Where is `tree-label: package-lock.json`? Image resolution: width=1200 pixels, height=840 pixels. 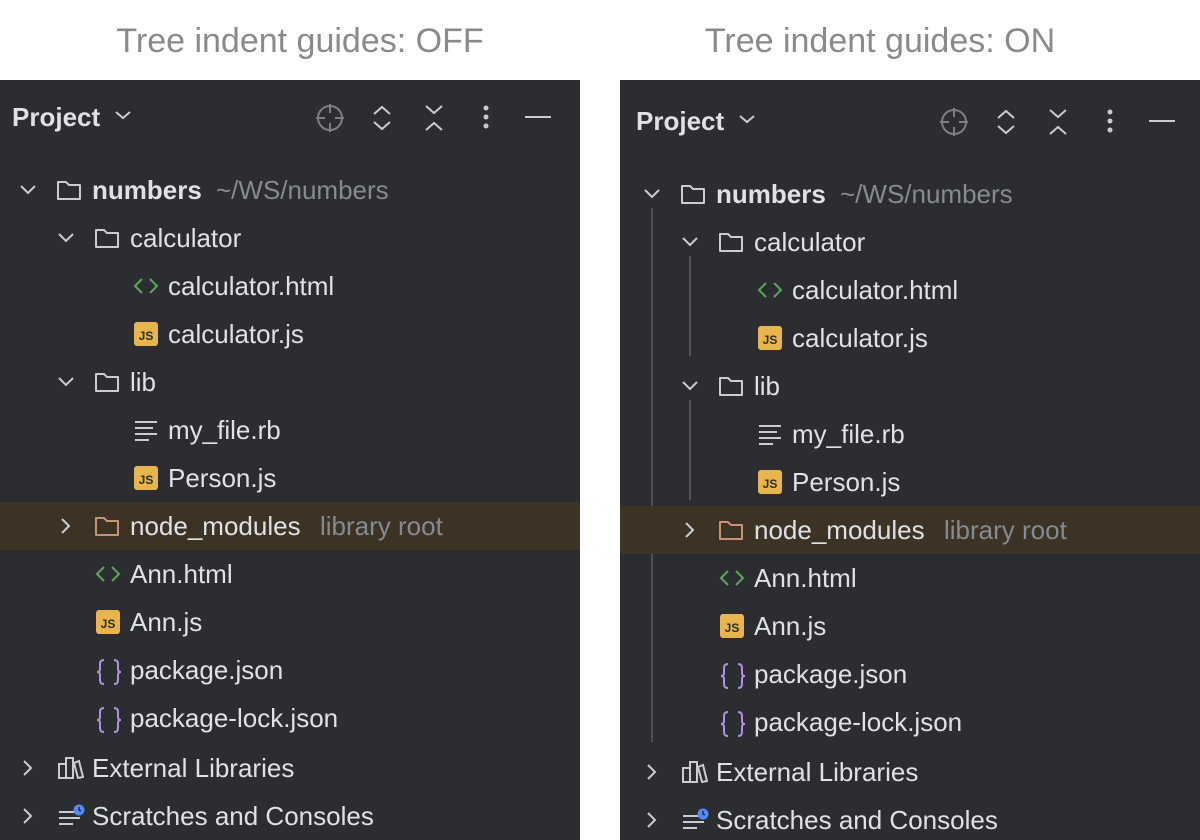
tree-label: package-lock.json is located at coordinates (234, 718).